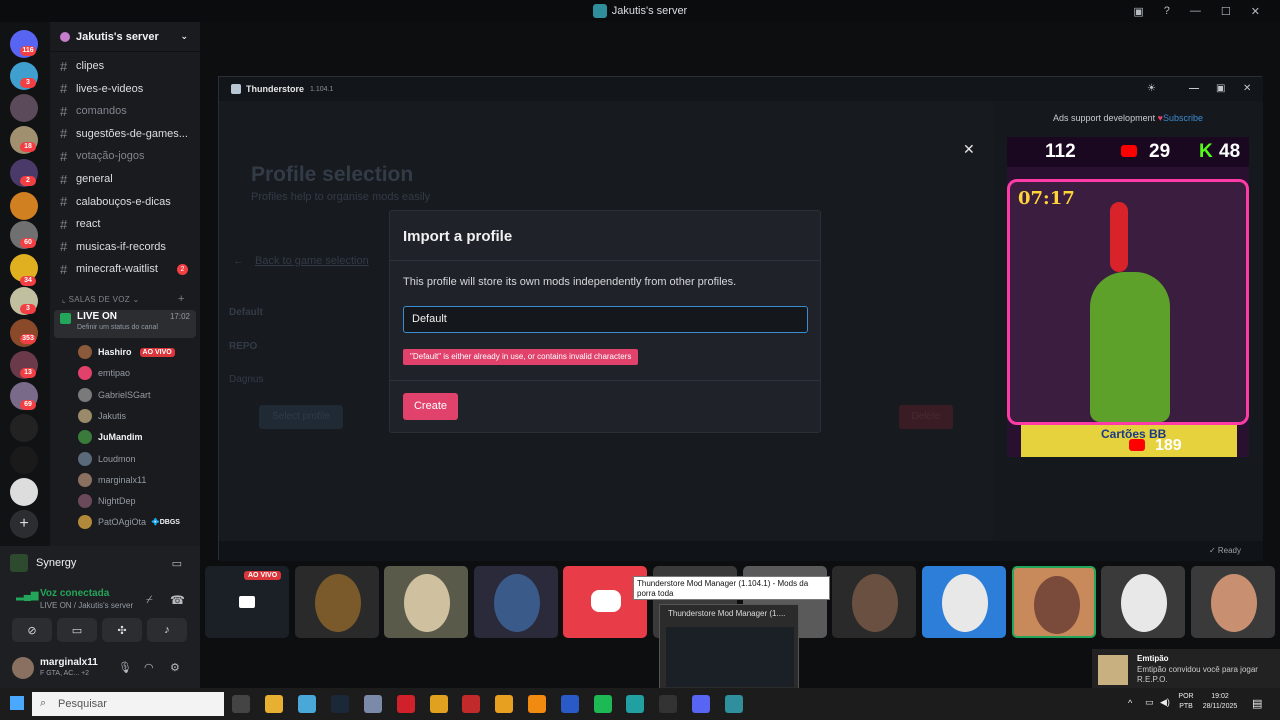 The width and height of the screenshot is (1280, 720). I want to click on voice-user: Hashiro AO VIVO, so click(126, 352).